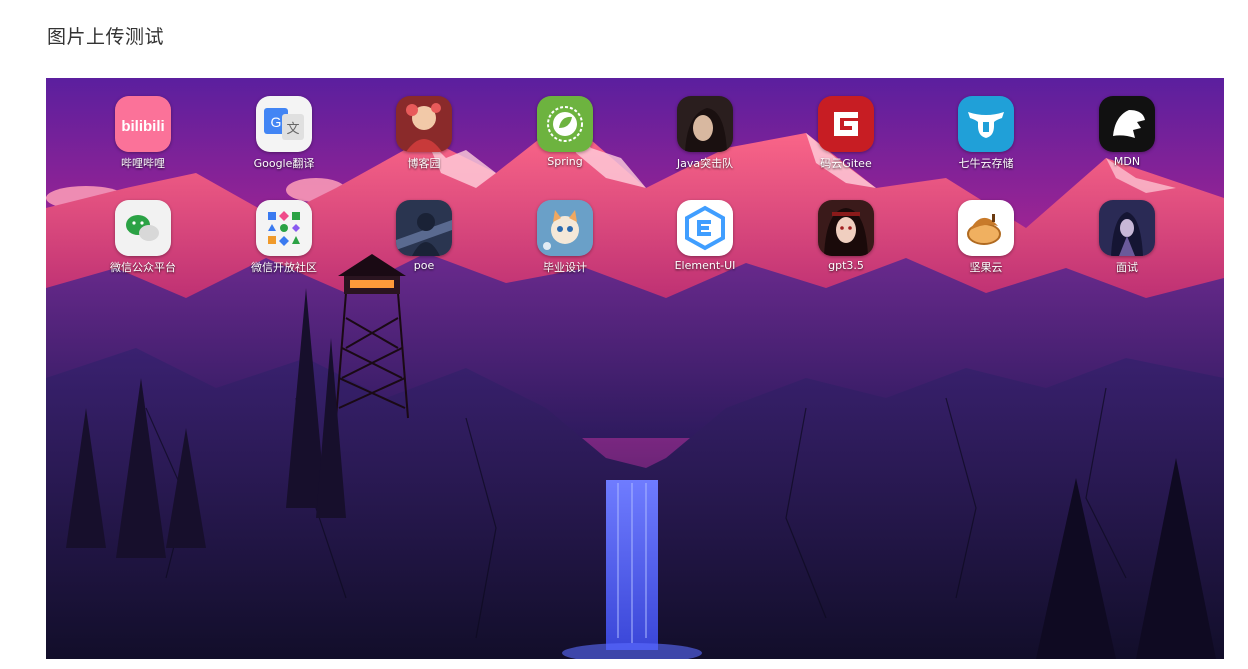 This screenshot has width=1248, height=669. What do you see at coordinates (846, 163) in the screenshot?
I see `app-label: 码云Gitee` at bounding box center [846, 163].